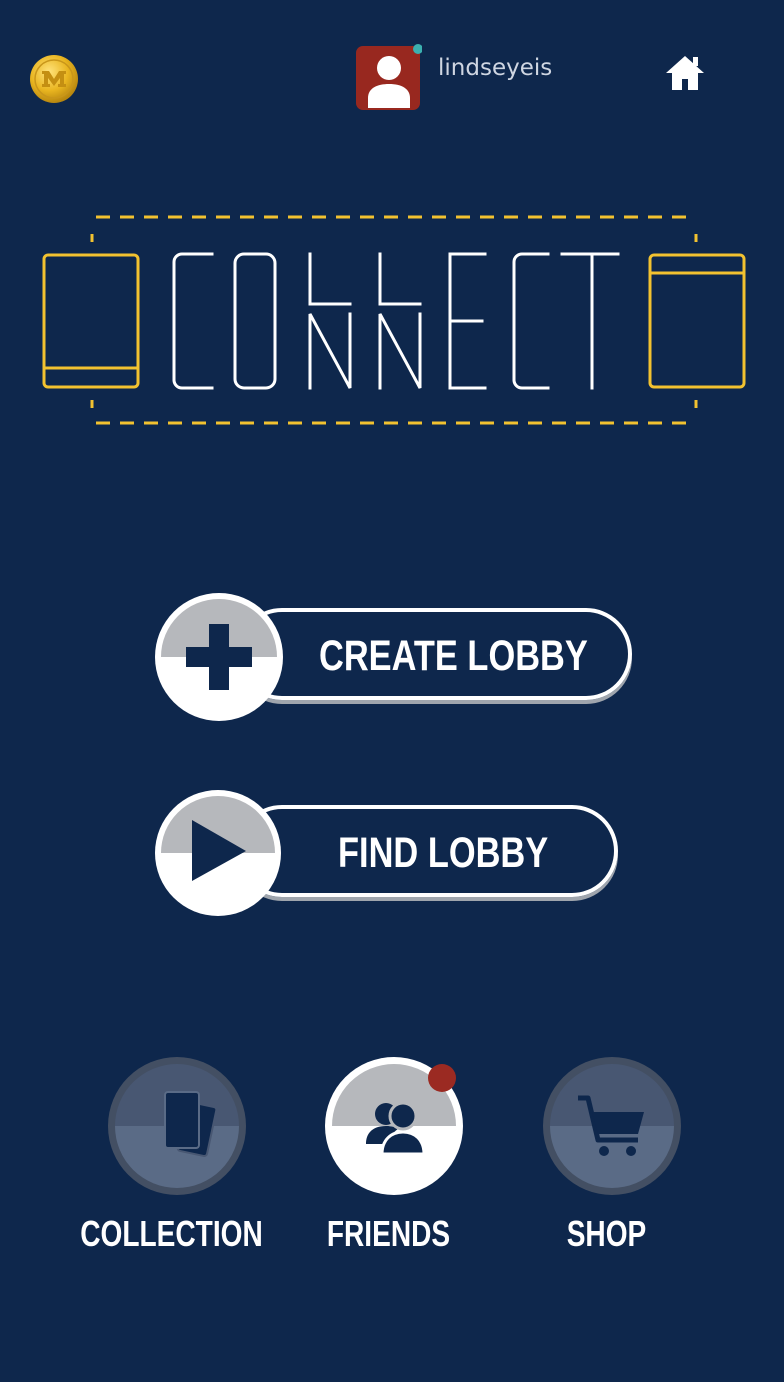 The width and height of the screenshot is (784, 1382). What do you see at coordinates (395, 320) in the screenshot?
I see `collect-connect-logo` at bounding box center [395, 320].